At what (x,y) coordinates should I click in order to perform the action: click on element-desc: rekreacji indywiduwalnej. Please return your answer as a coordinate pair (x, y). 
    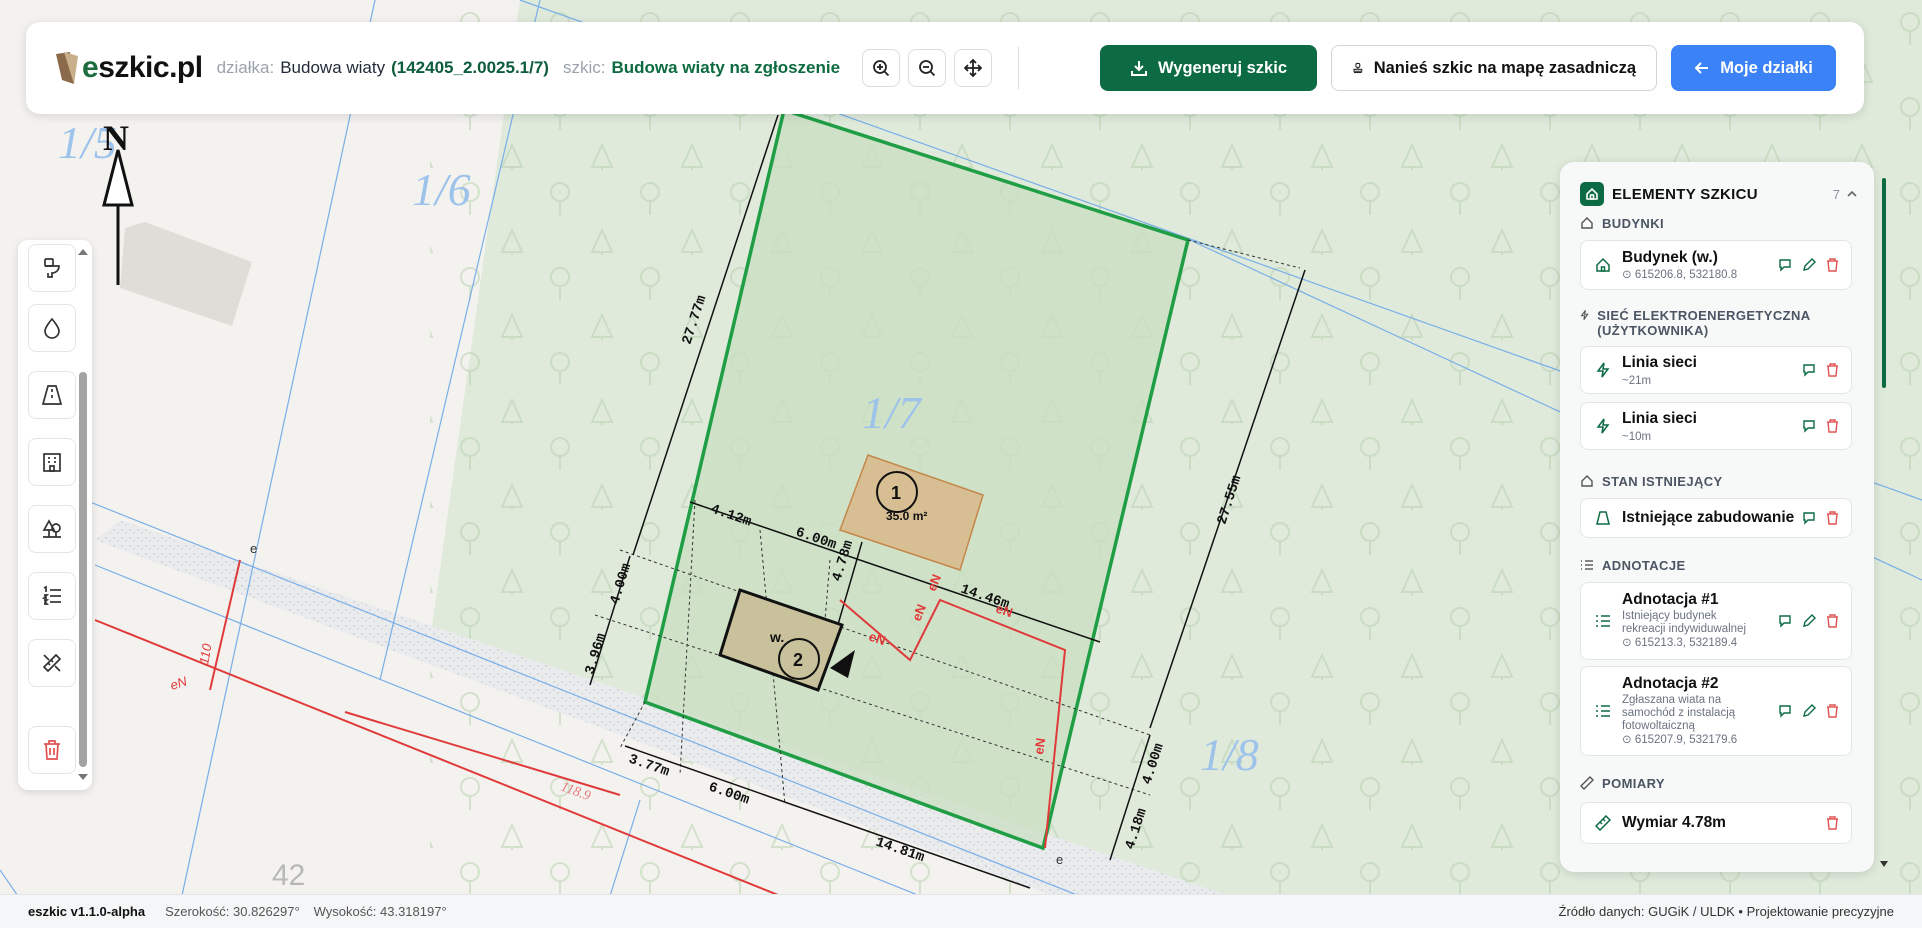
    Looking at the image, I should click on (1684, 629).